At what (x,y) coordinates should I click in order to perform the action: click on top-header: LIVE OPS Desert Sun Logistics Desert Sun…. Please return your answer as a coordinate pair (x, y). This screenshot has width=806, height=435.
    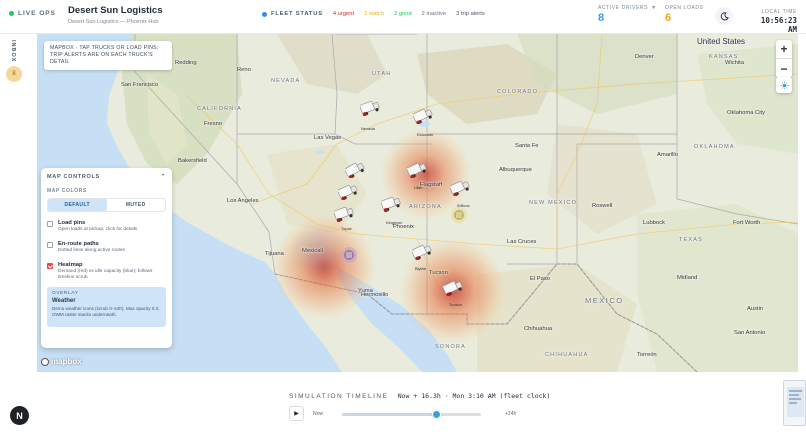
    Looking at the image, I should click on (403, 17).